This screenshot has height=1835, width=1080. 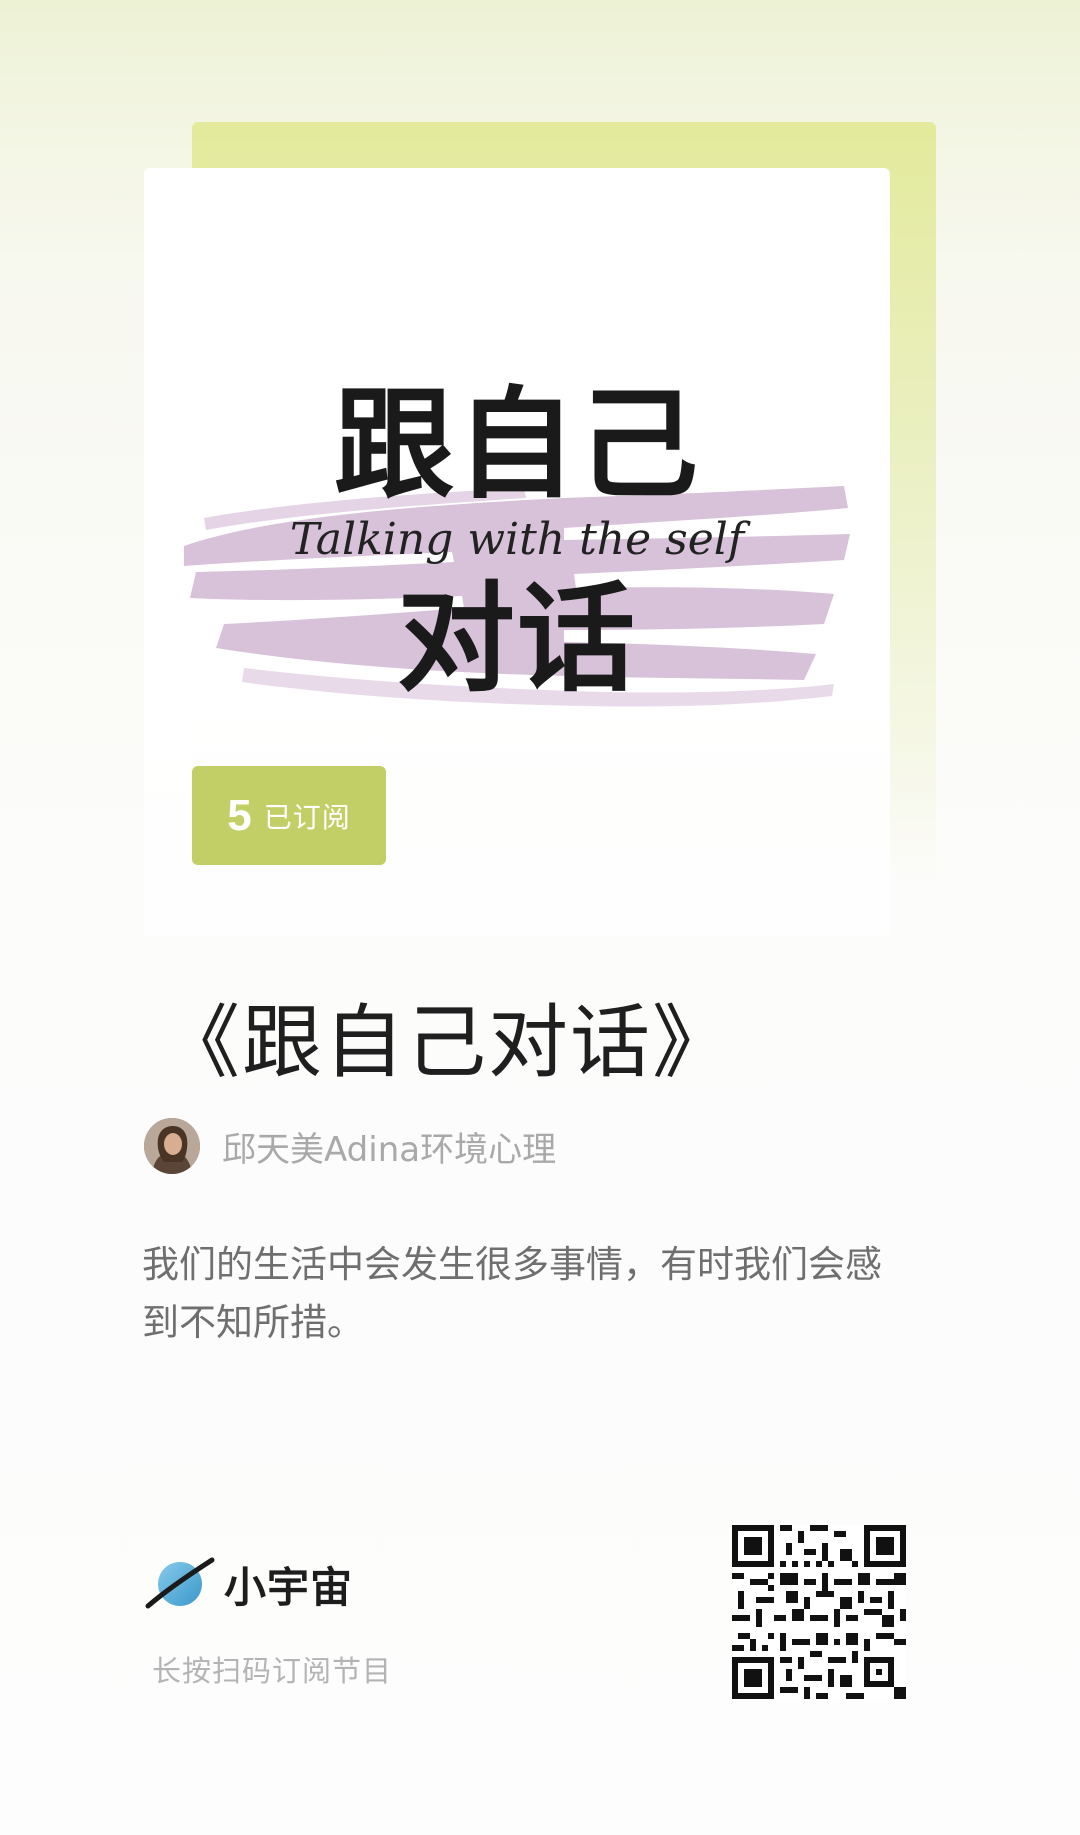 I want to click on subscription-label: 已订阅, so click(x=307, y=817).